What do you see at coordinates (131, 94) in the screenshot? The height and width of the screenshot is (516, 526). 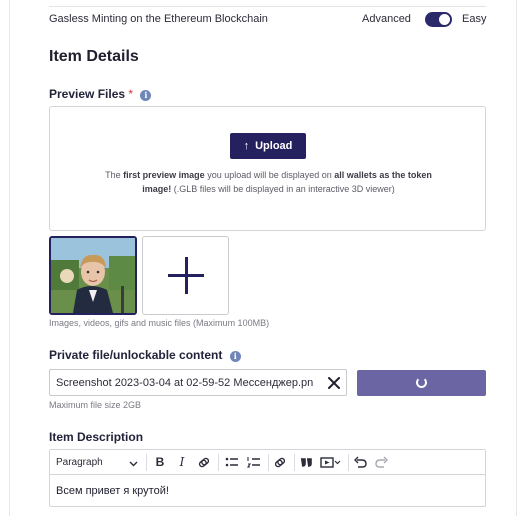 I see `required-mark: *` at bounding box center [131, 94].